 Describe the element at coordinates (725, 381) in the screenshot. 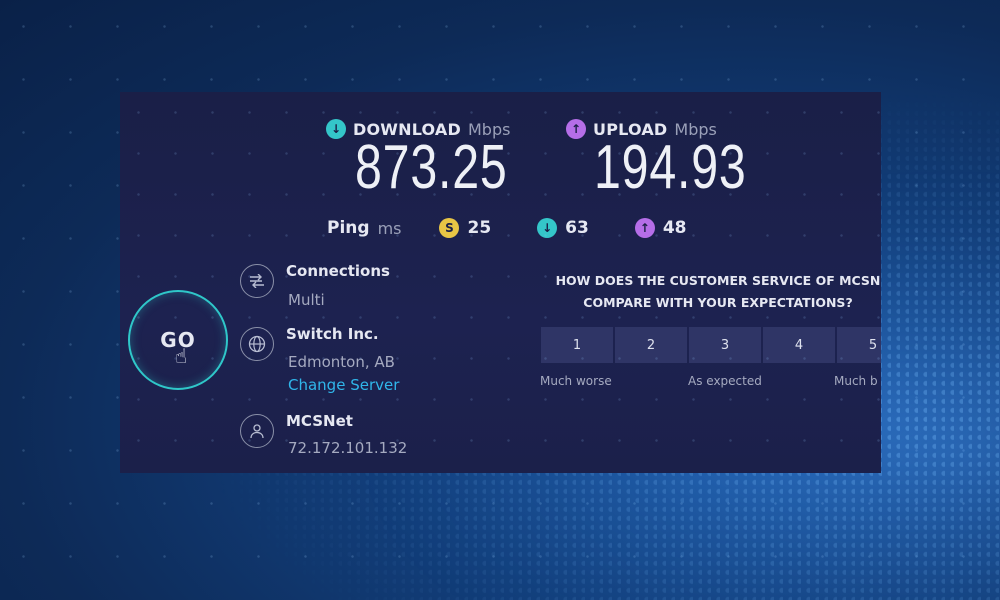

I see `survey-mid-label: As expected` at that location.